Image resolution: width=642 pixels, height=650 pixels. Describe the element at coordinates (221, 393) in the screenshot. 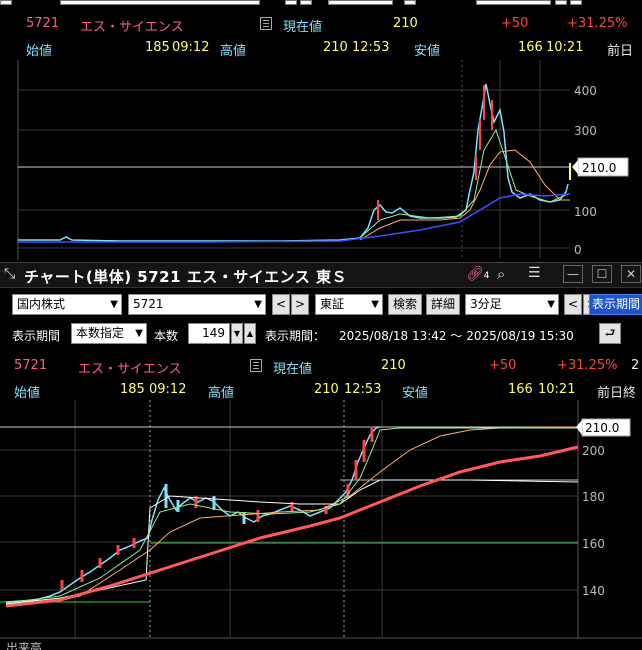

I see `bottom-high-label: 高値` at that location.